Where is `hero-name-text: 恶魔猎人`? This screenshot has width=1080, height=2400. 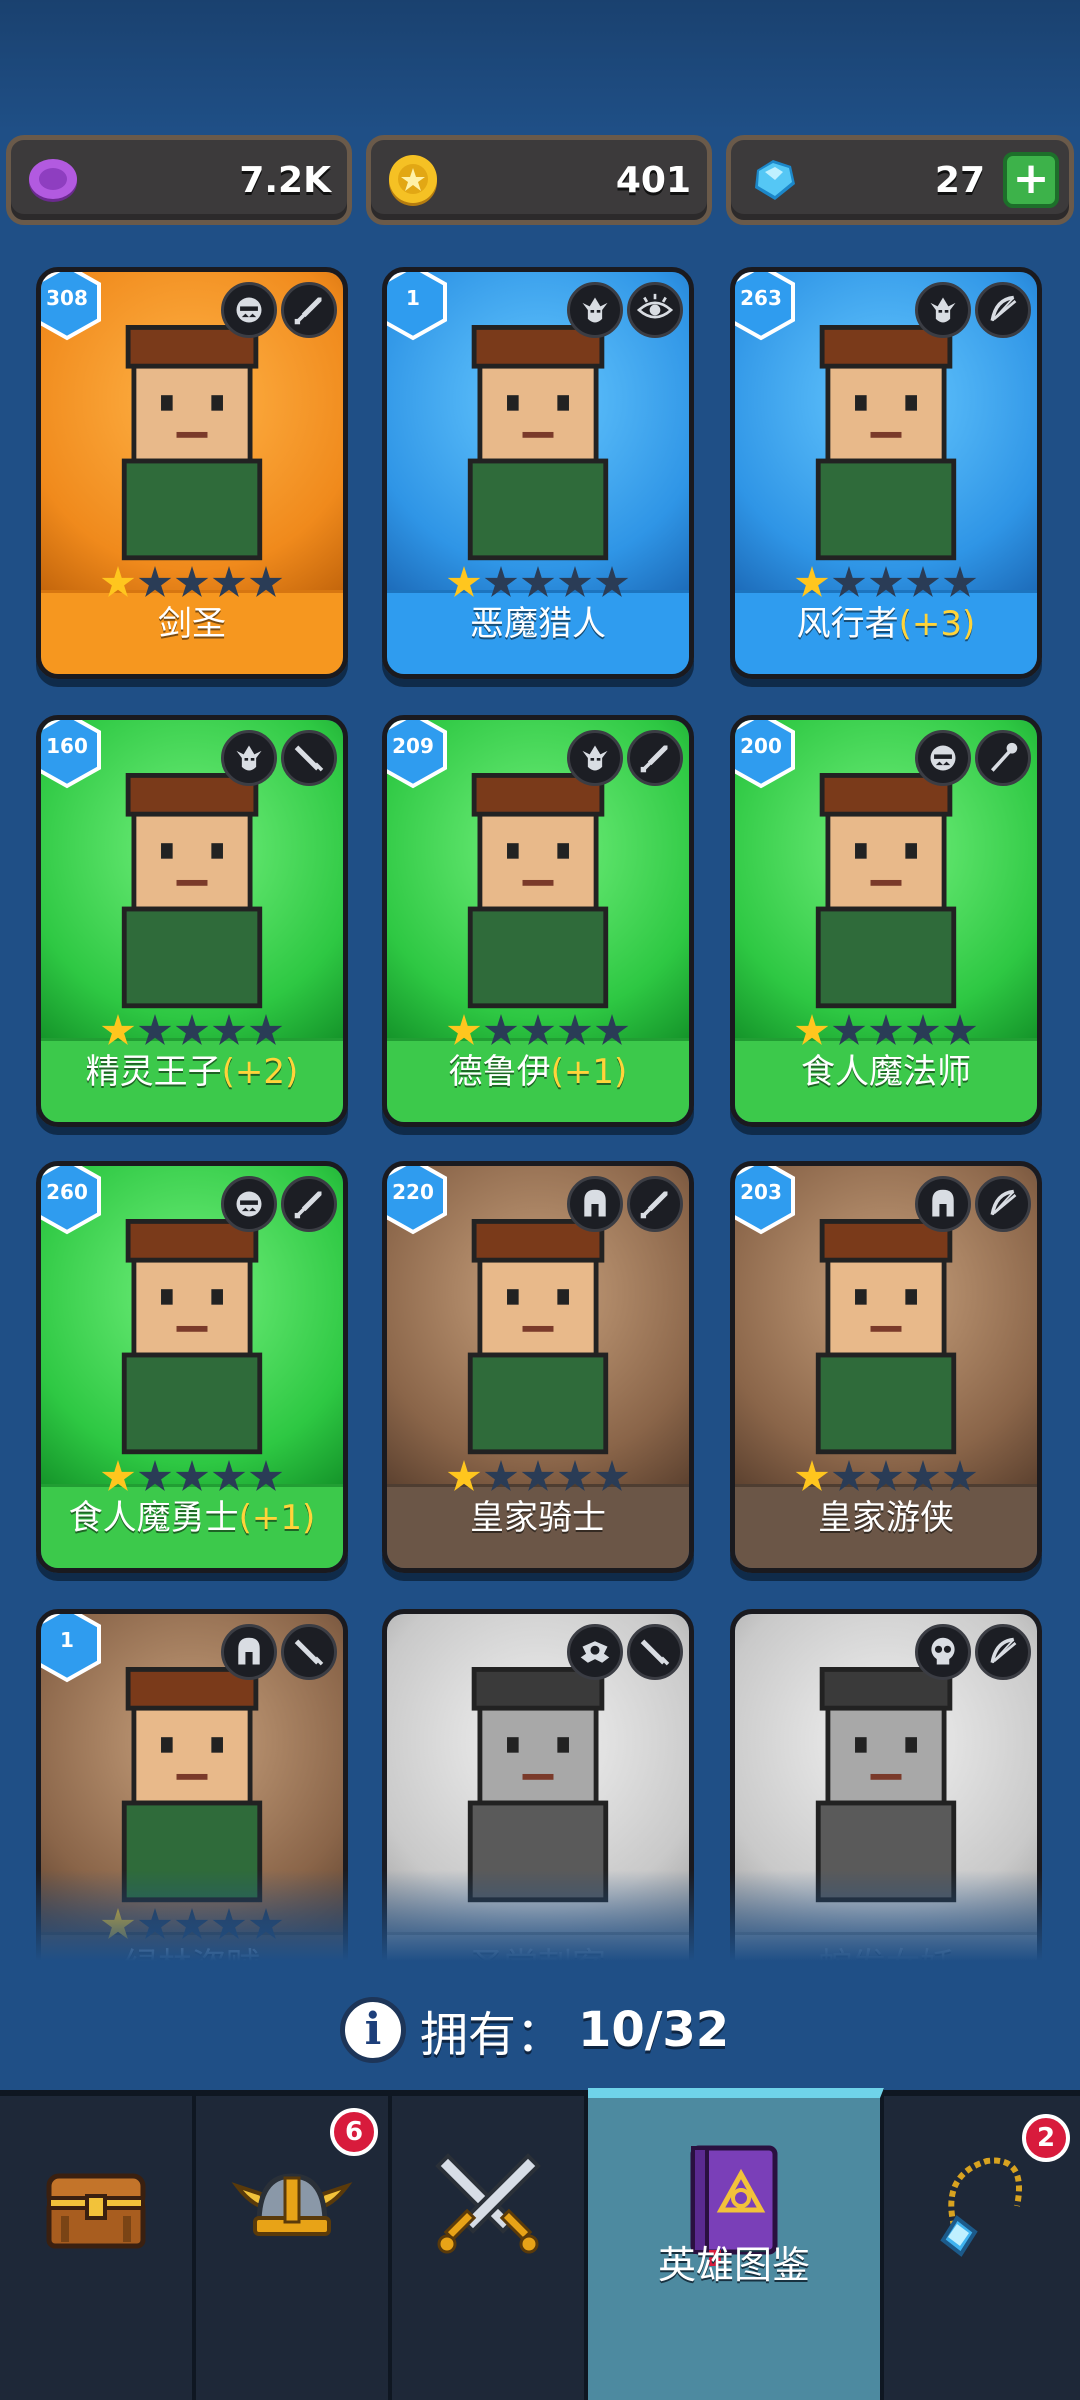 hero-name-text: 恶魔猎人 is located at coordinates (538, 624).